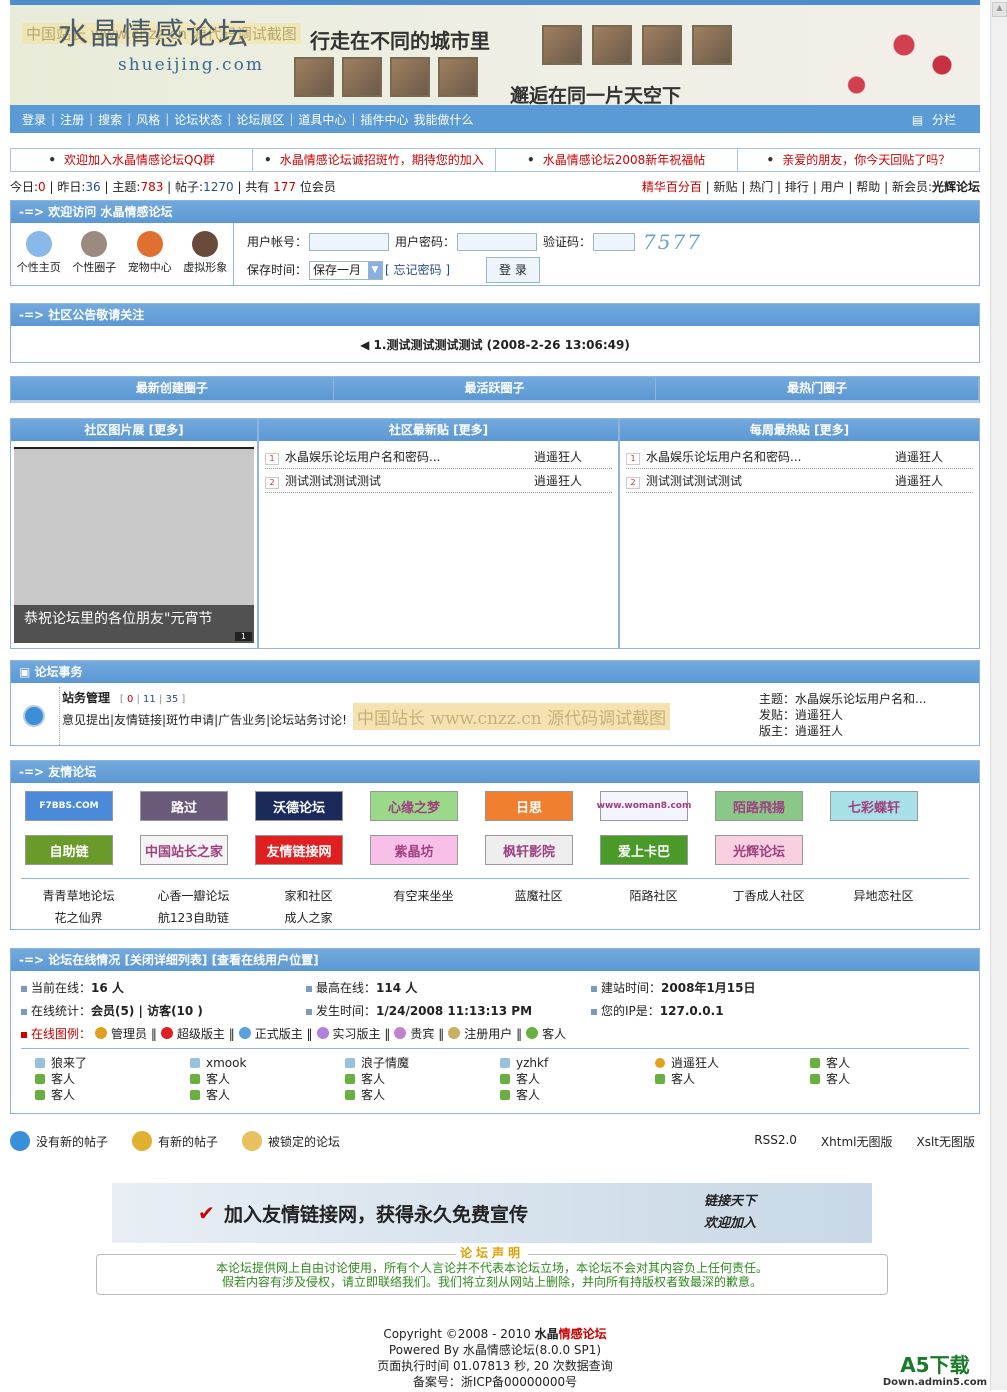 The image size is (1007, 1392). What do you see at coordinates (443, 119) in the screenshot?
I see `nav-item: 我能做什么` at bounding box center [443, 119].